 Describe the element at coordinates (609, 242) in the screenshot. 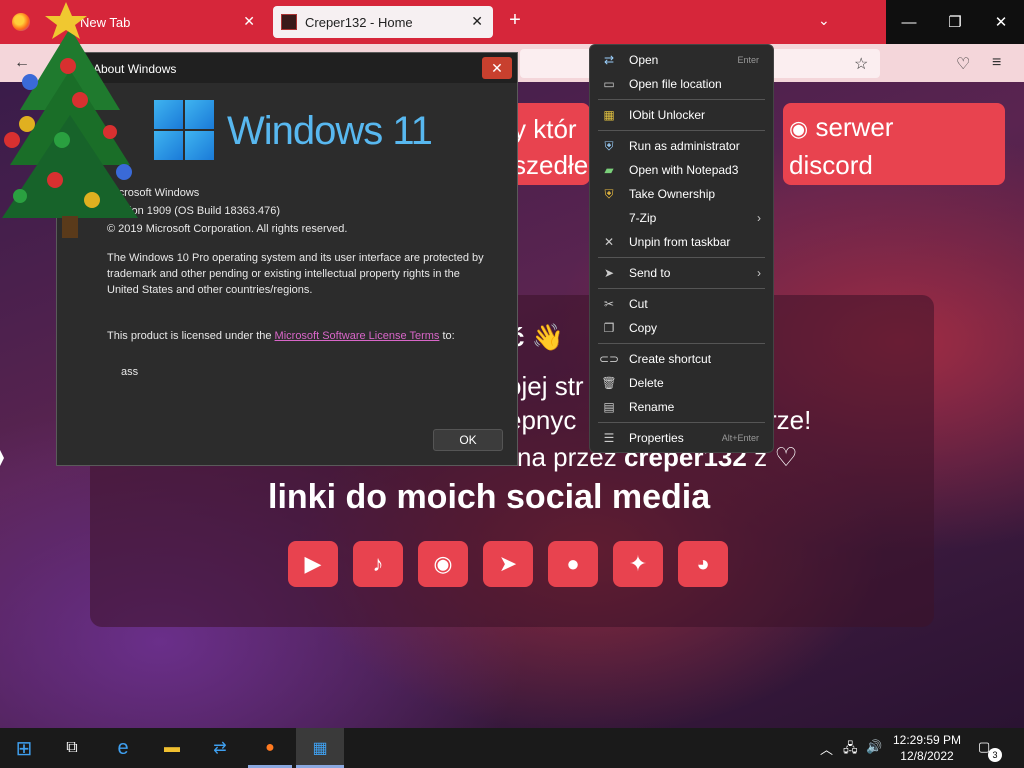

I see `unpin-icon: ✕` at that location.